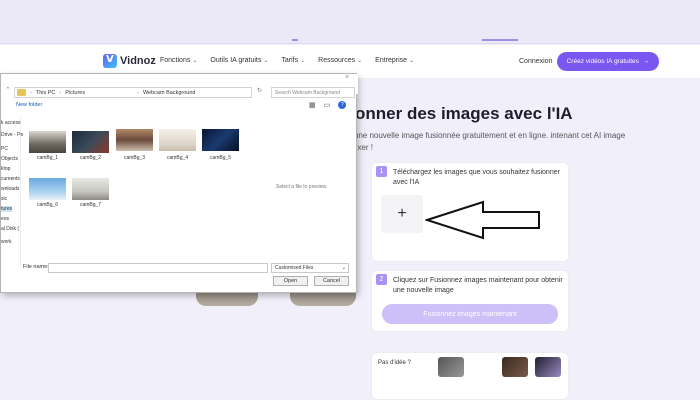  Describe the element at coordinates (302, 187) in the screenshot. I see `preview-message: Select a file to preview.` at that location.